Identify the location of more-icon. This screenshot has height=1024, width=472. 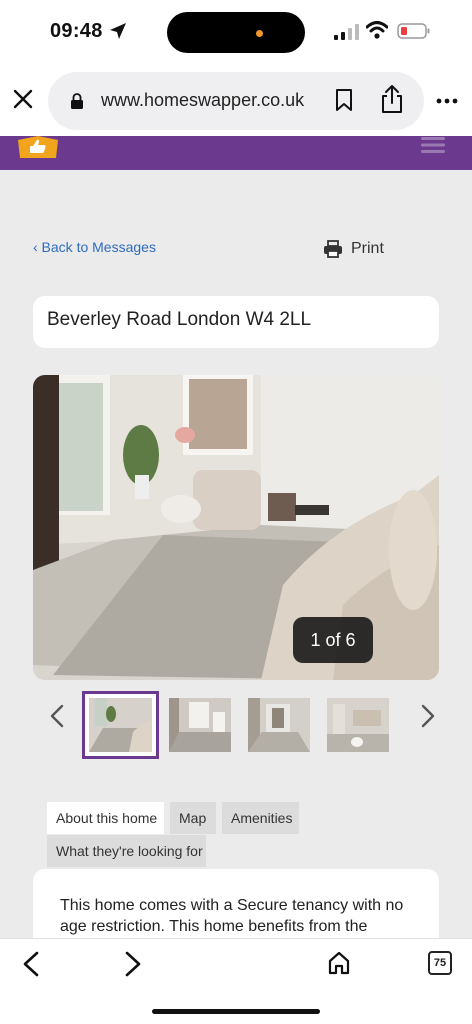
(447, 101).